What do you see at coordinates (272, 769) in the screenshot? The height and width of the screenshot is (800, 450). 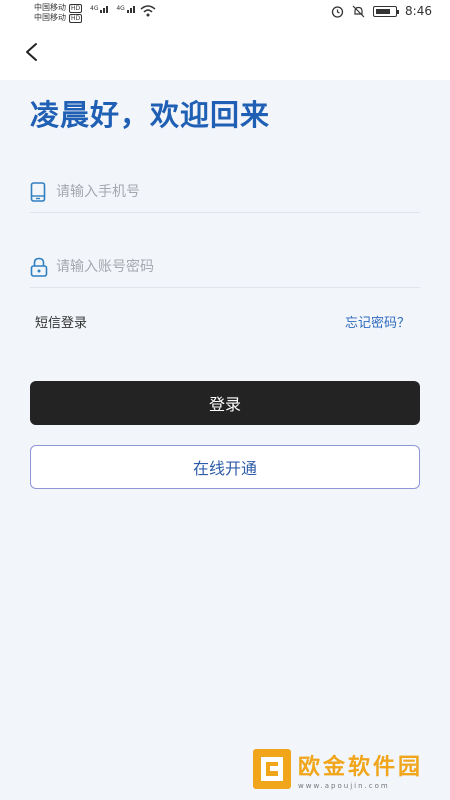 I see `watermark-logo-icon` at bounding box center [272, 769].